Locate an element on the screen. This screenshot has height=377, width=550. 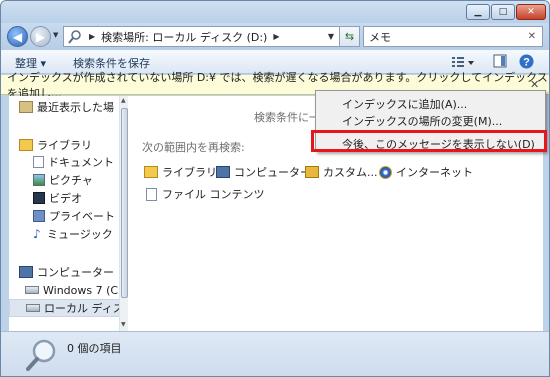
search-input: メモ is located at coordinates (380, 37).